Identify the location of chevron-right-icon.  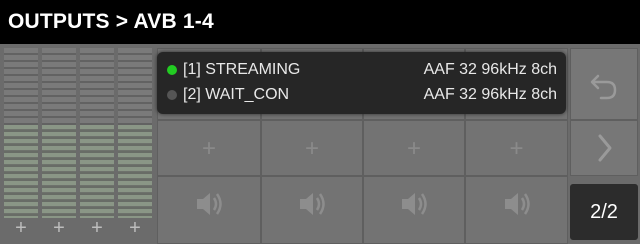
(605, 148).